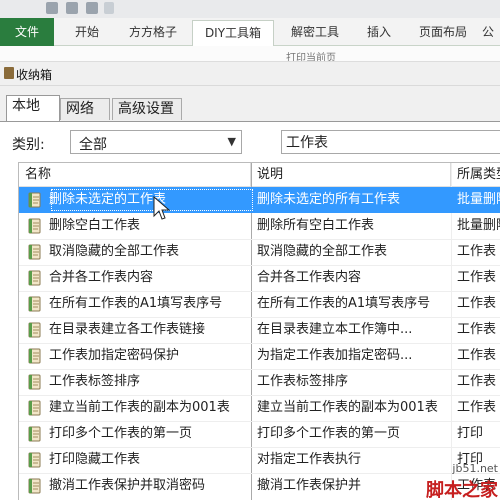 The height and width of the screenshot is (500, 500). What do you see at coordinates (475, 468) in the screenshot?
I see `watermark-url: jb51.net` at bounding box center [475, 468].